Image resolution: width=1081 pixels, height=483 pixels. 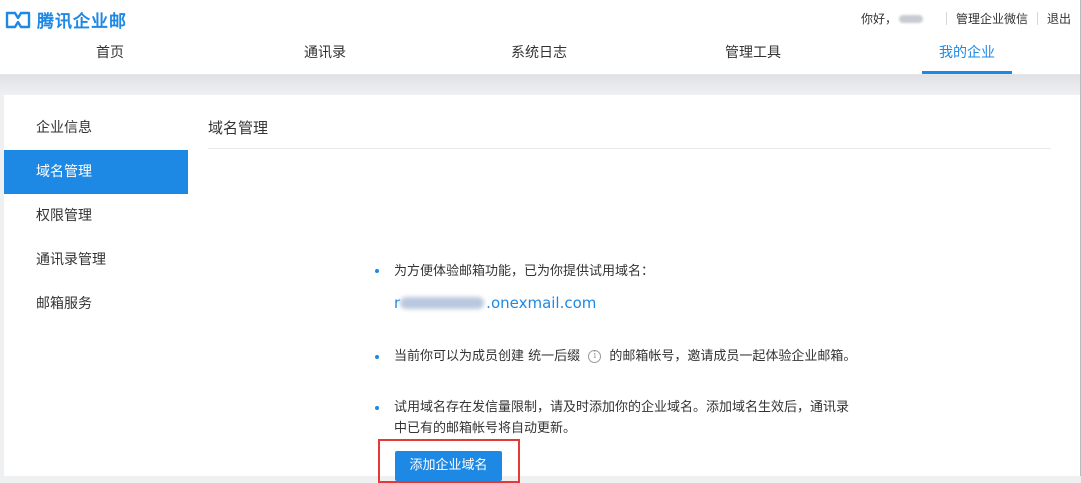 What do you see at coordinates (733, 356) in the screenshot?
I see `notice-create-accounts-part2: 的邮箱帐号，邀请成员一起体验企业邮箱。` at bounding box center [733, 356].